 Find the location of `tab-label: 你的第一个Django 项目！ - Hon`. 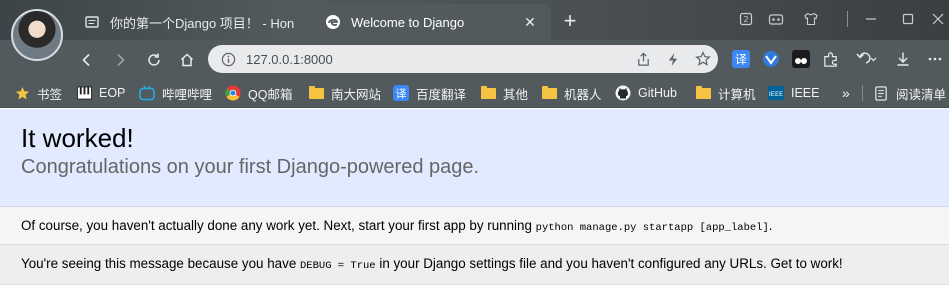

tab-label: 你的第一个Django 项目！ - Hon is located at coordinates (202, 23).